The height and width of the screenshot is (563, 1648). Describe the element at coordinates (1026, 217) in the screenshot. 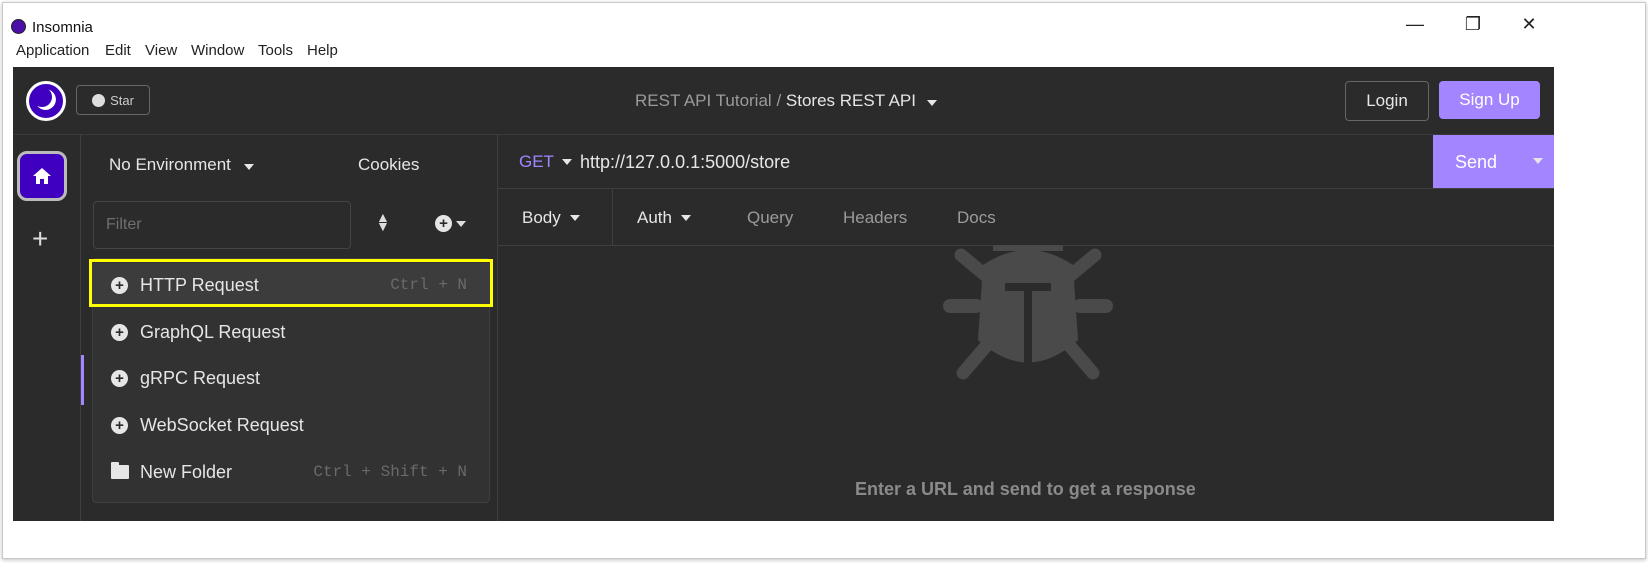

I see `request-tabs: Body Auth Query Headers Docs` at that location.